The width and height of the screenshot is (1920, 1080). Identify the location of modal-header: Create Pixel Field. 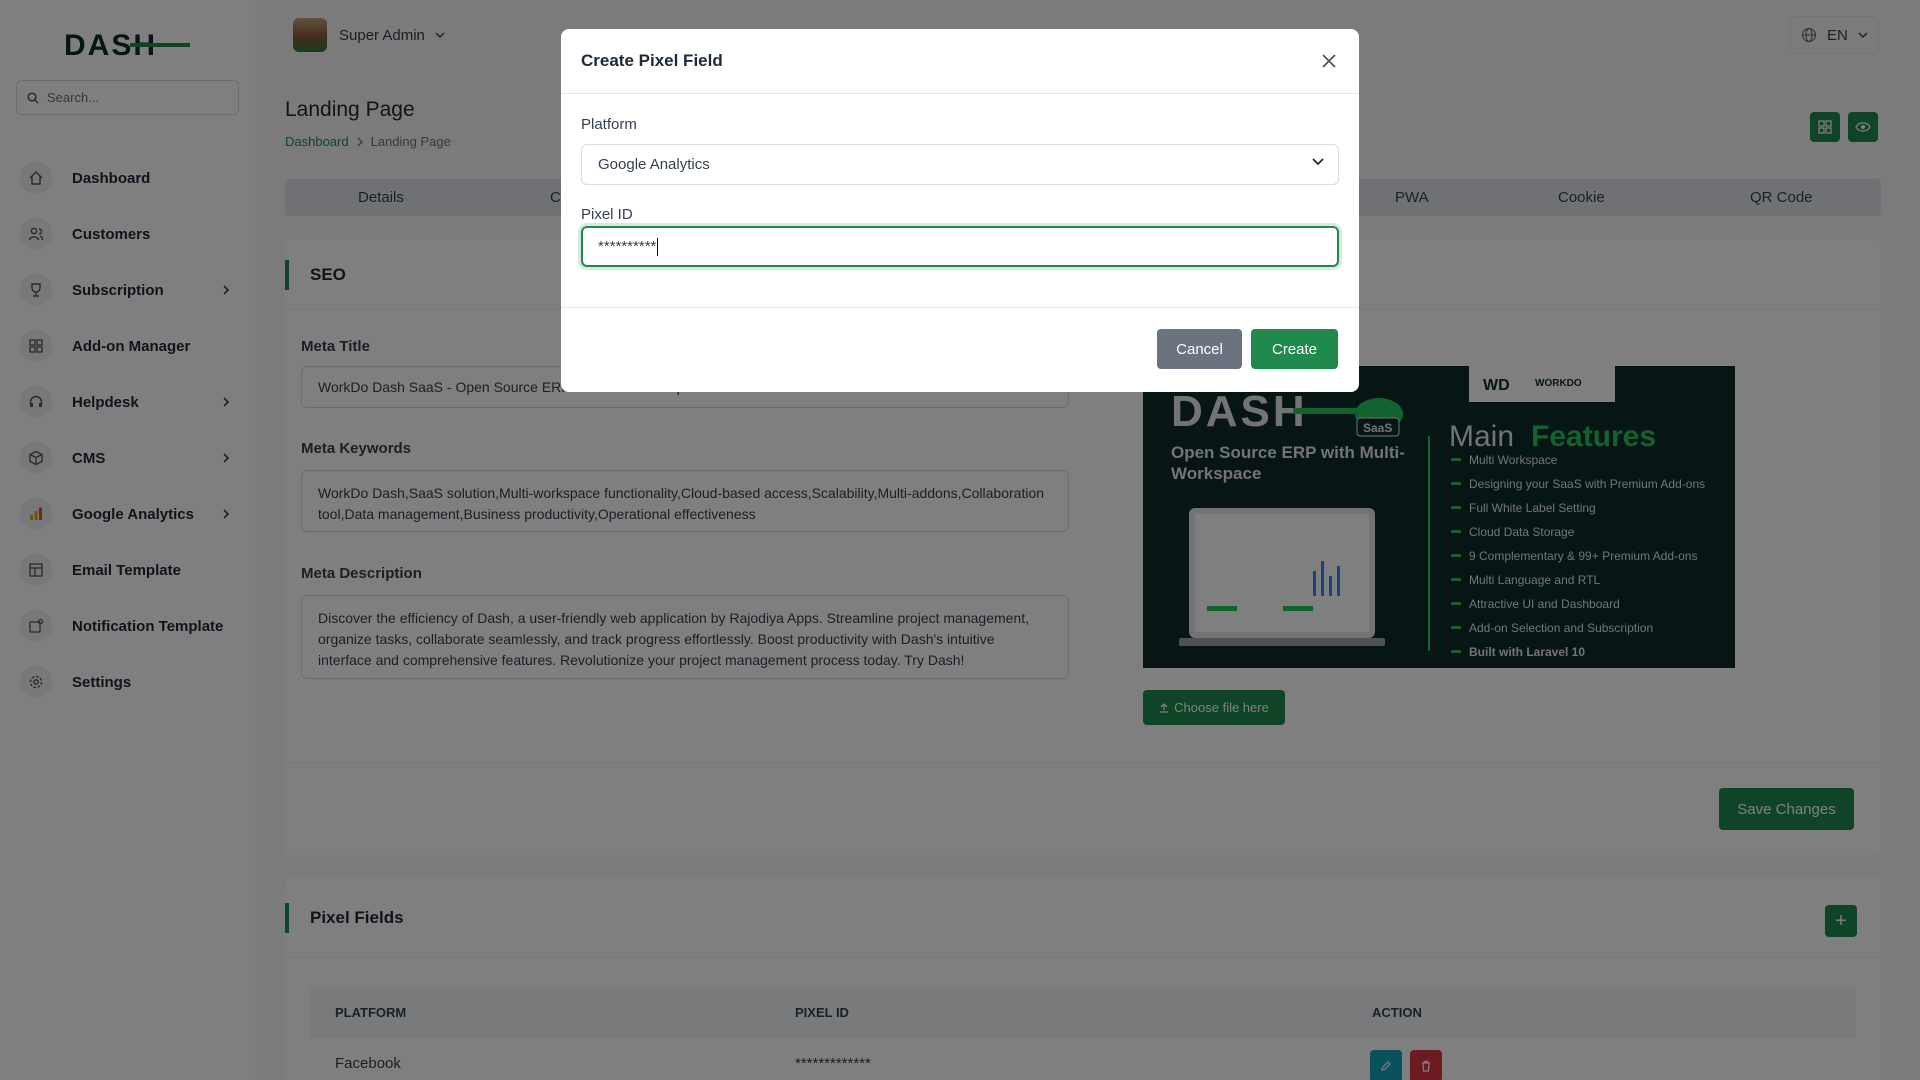
(960, 61).